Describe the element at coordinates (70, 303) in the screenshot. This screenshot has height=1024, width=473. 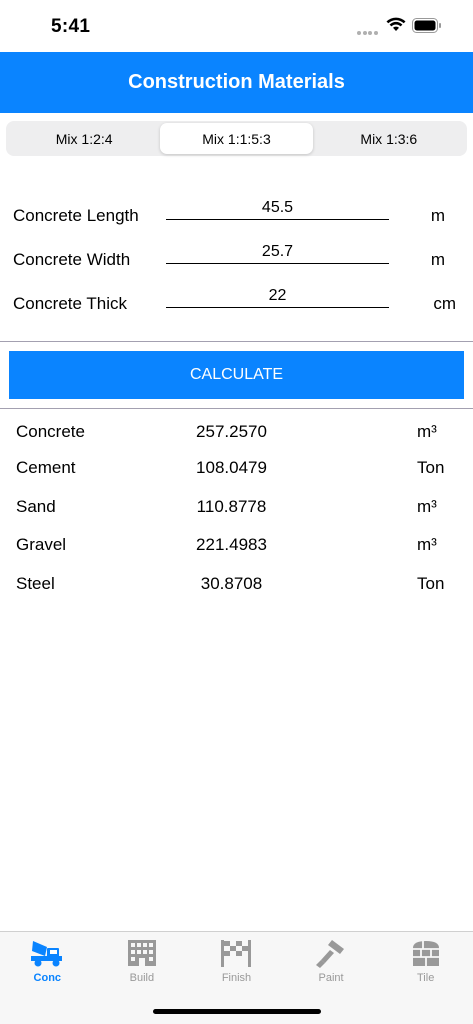
I see `thick-label: Concrete Thick` at that location.